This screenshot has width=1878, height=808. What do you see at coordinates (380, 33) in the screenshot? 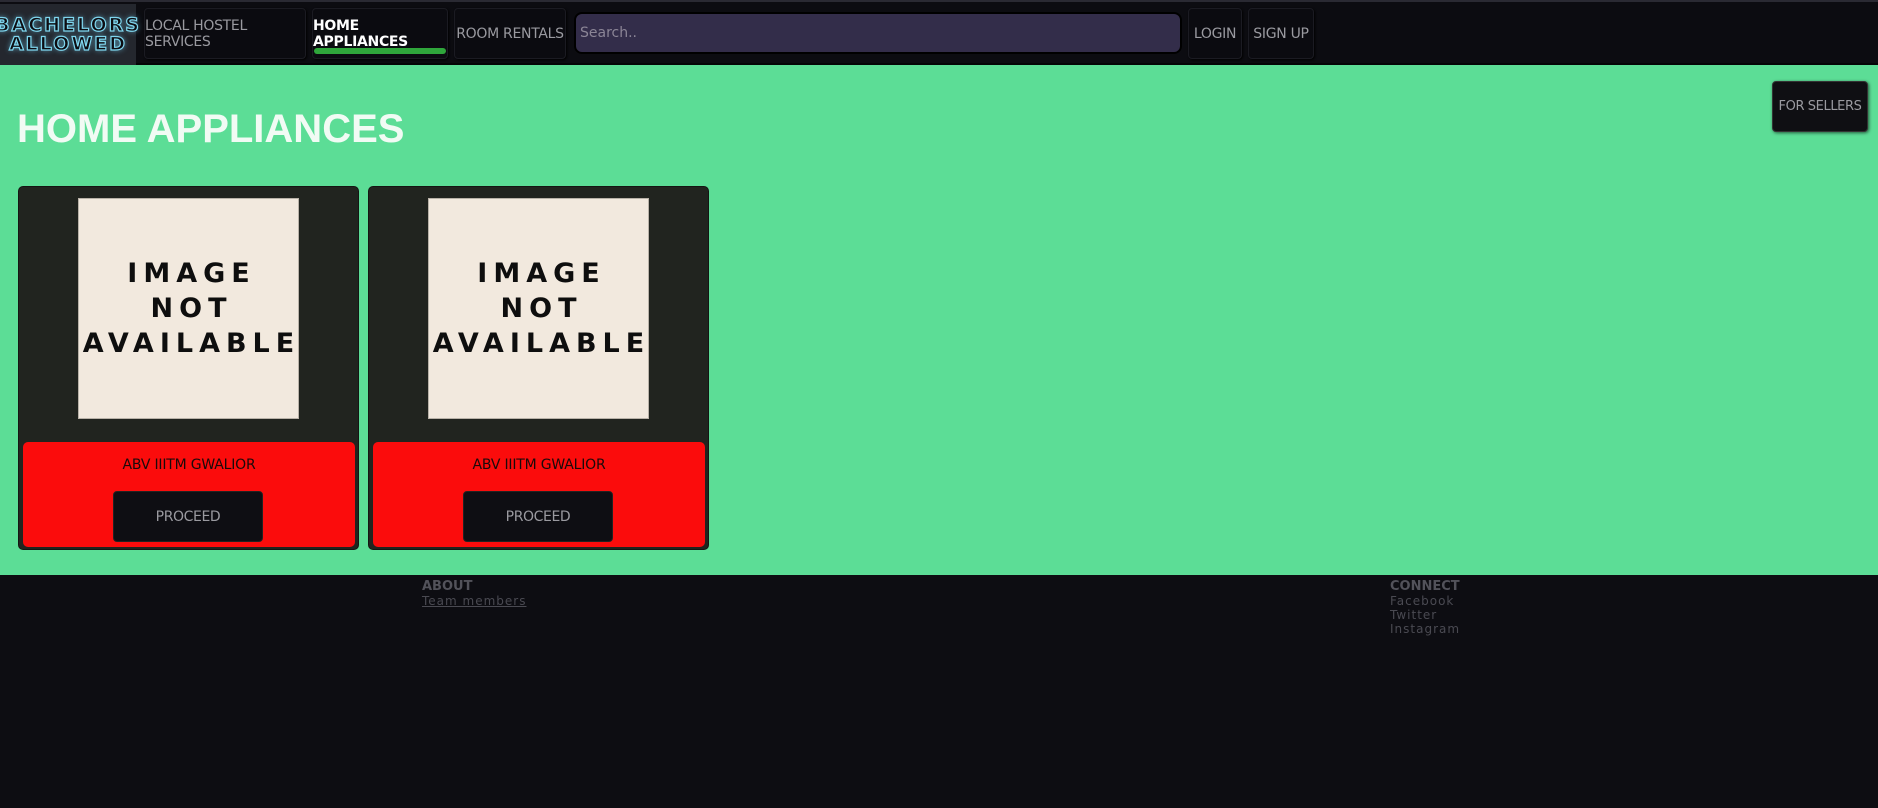
I see `nav-home-appliances: HOME APPLIANCES` at bounding box center [380, 33].